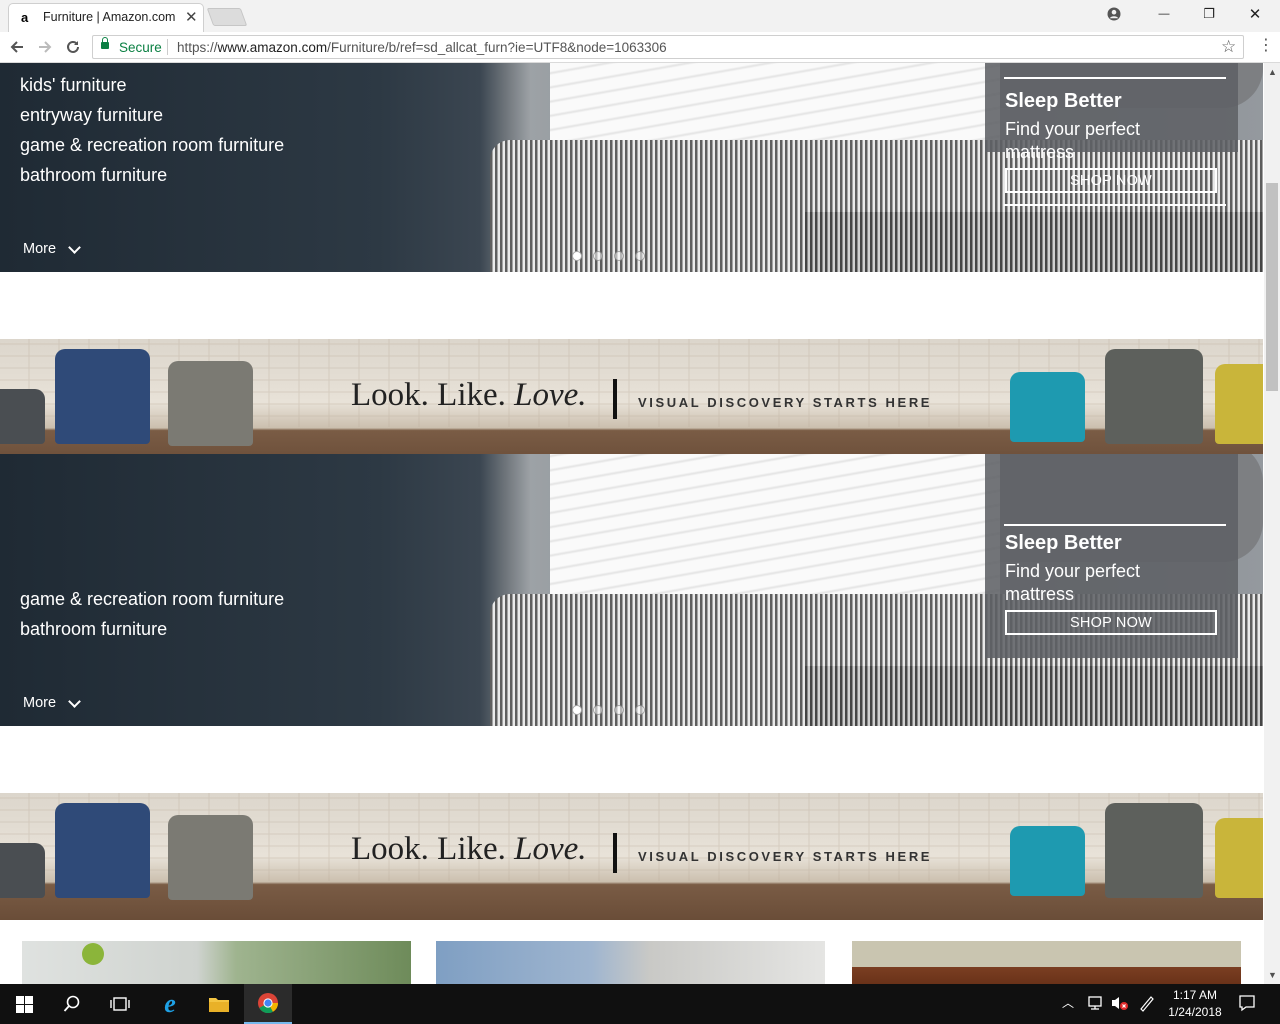  I want to click on category-link: kids' furniture, so click(73, 85).